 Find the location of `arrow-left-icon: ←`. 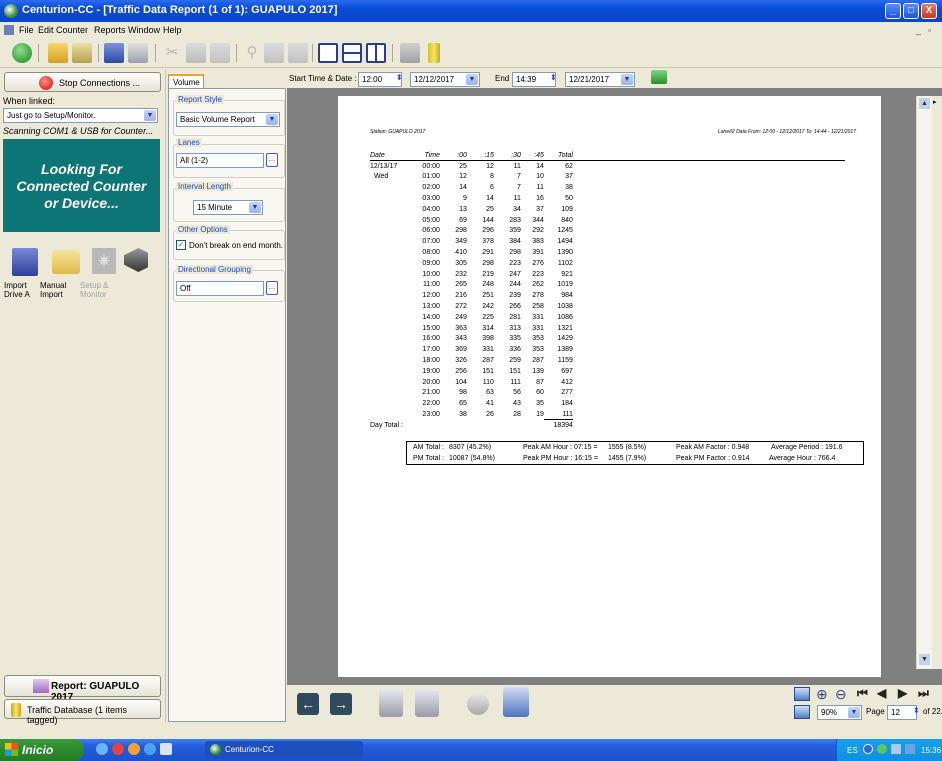

arrow-left-icon: ← is located at coordinates (308, 704).